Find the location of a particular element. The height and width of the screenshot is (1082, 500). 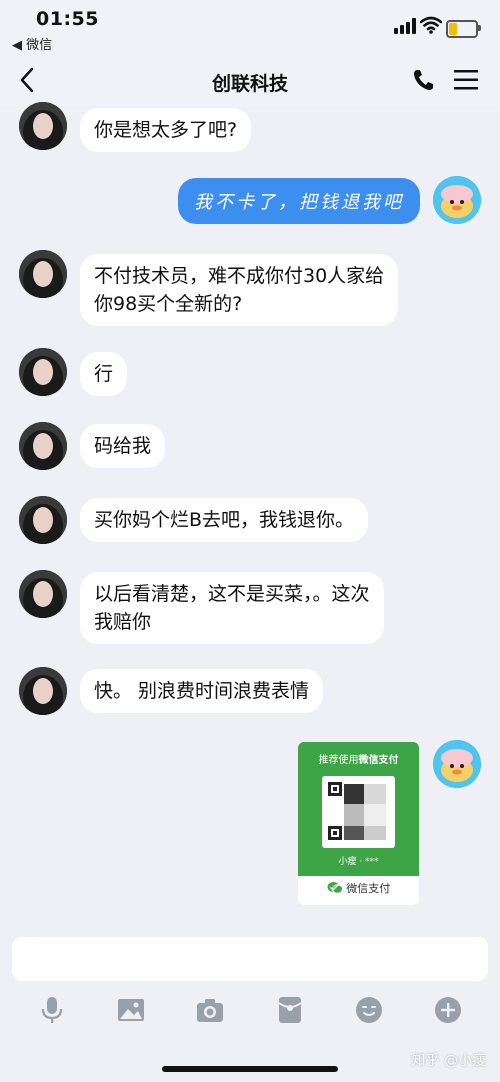

qr-card-title: 推荐使用微信支付 is located at coordinates (358, 758).